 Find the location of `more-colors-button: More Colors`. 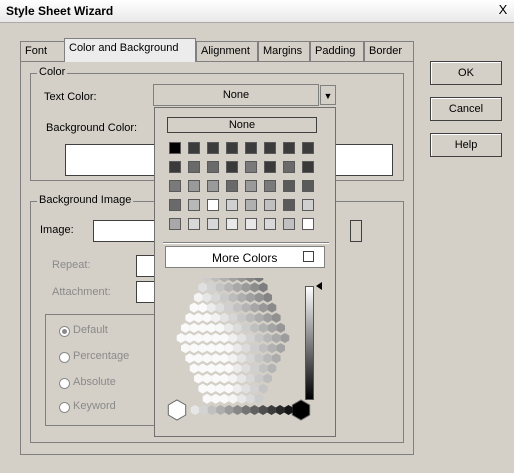

more-colors-button: More Colors is located at coordinates (245, 257).